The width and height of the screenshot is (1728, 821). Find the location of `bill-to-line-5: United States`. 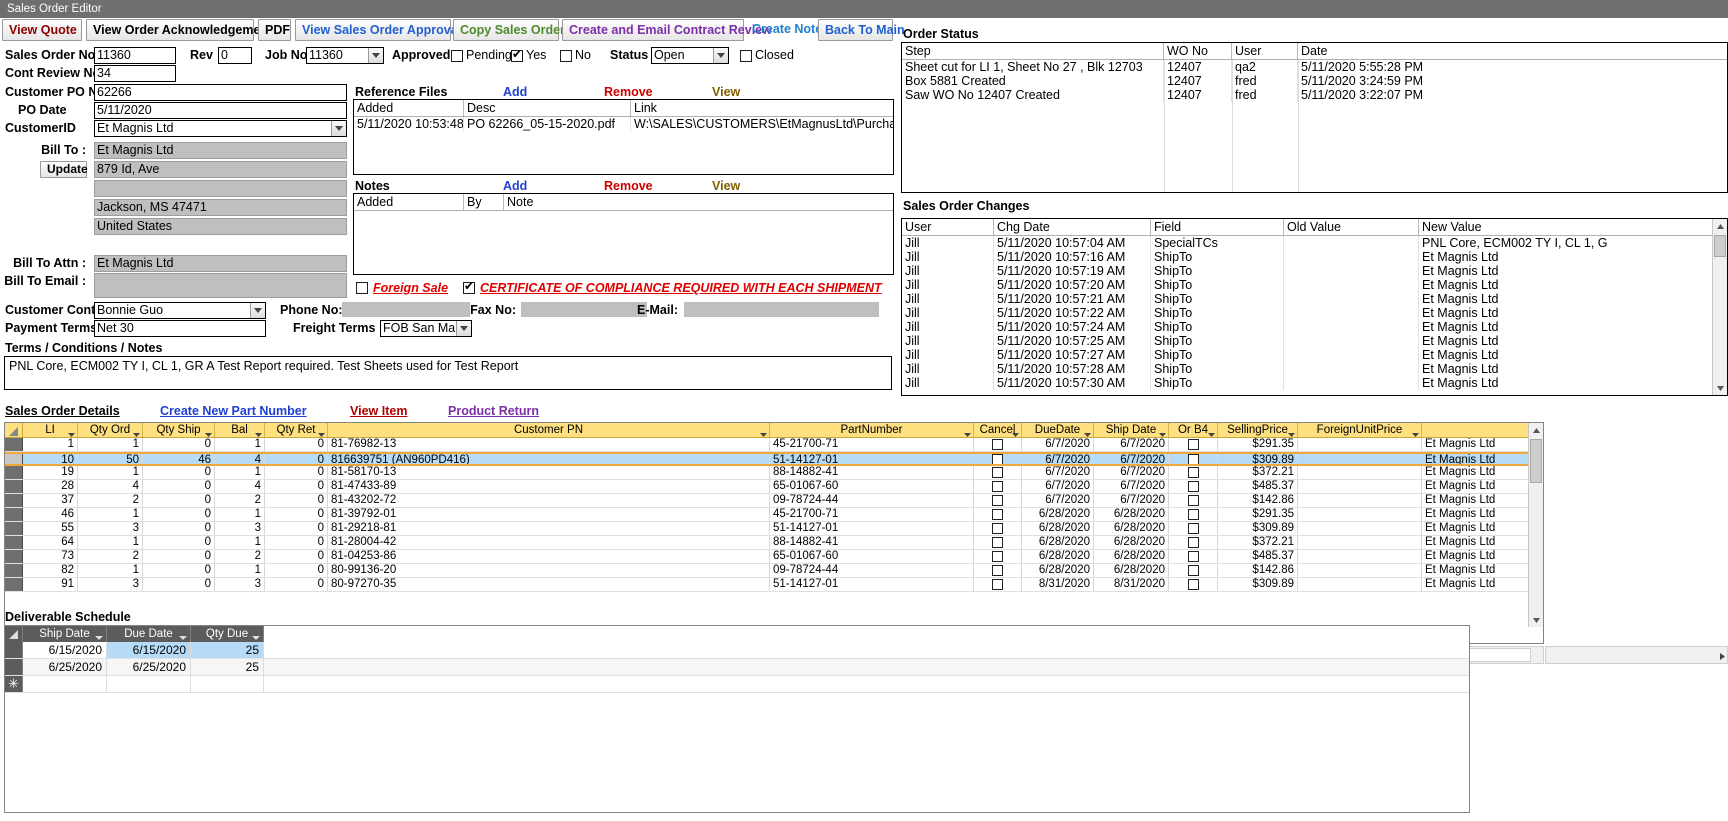

bill-to-line-5: United States is located at coordinates (220, 226).